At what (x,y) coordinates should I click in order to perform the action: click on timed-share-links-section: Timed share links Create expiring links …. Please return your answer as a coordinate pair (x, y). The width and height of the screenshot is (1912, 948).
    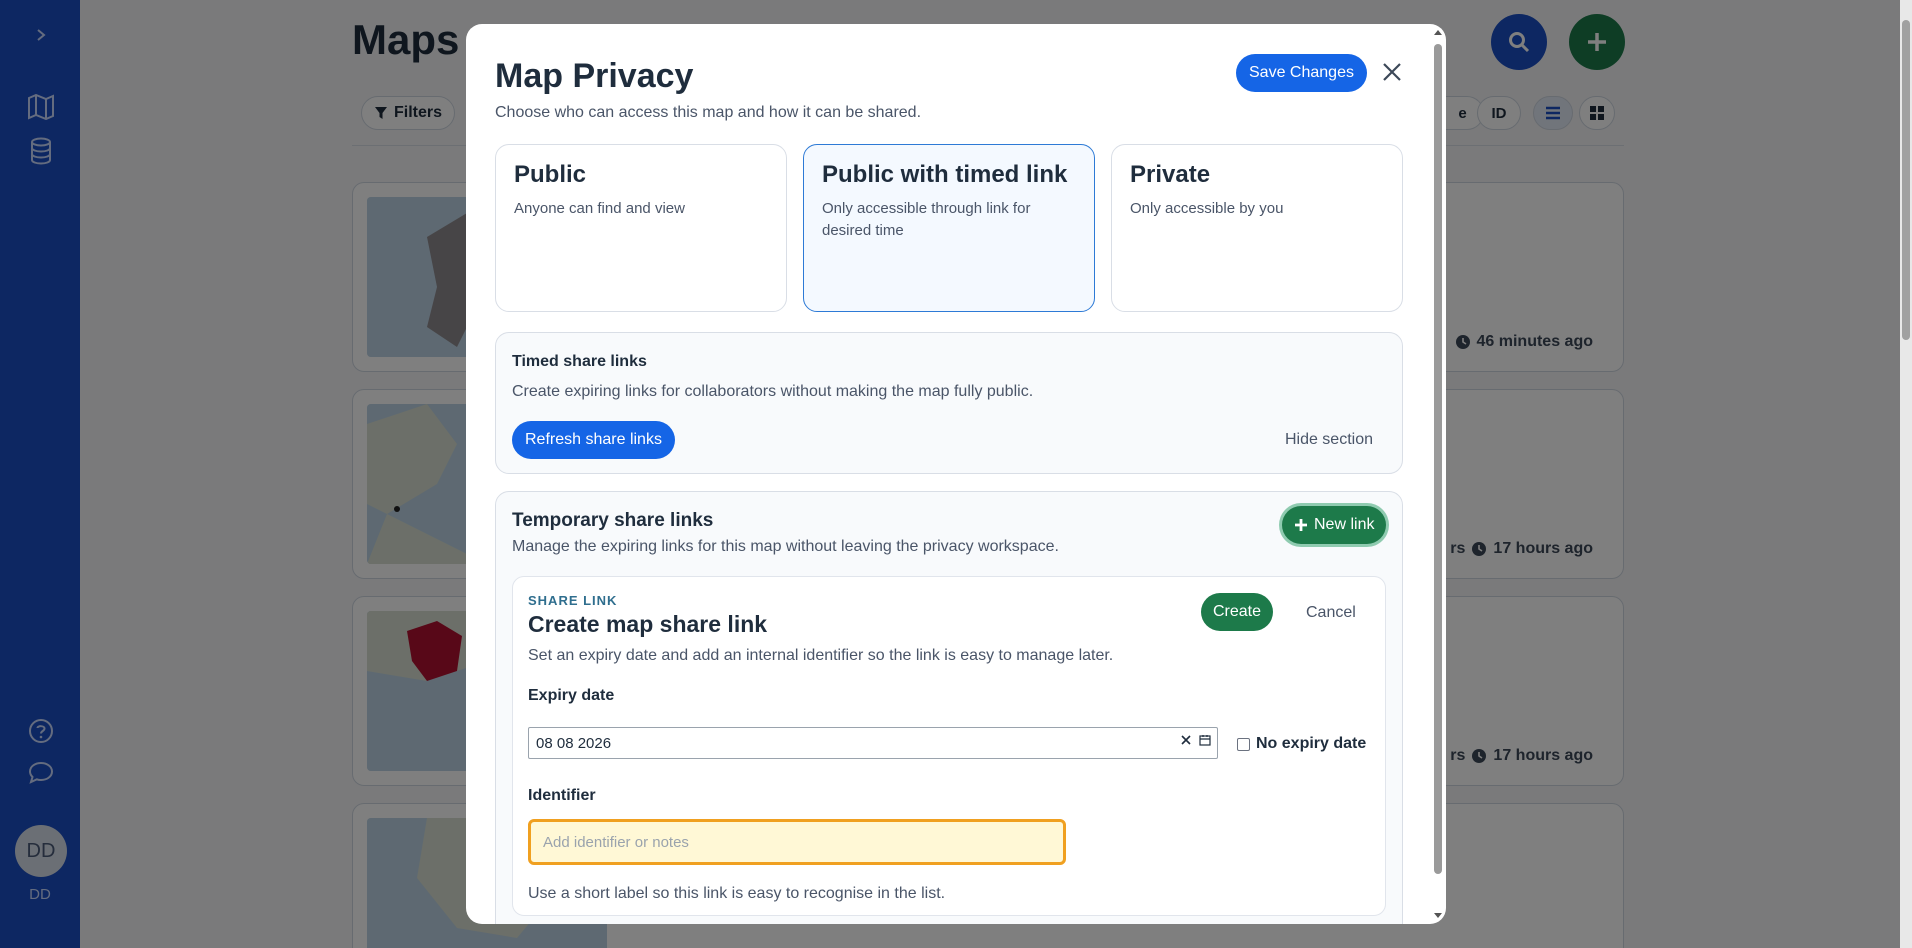
    Looking at the image, I should click on (949, 403).